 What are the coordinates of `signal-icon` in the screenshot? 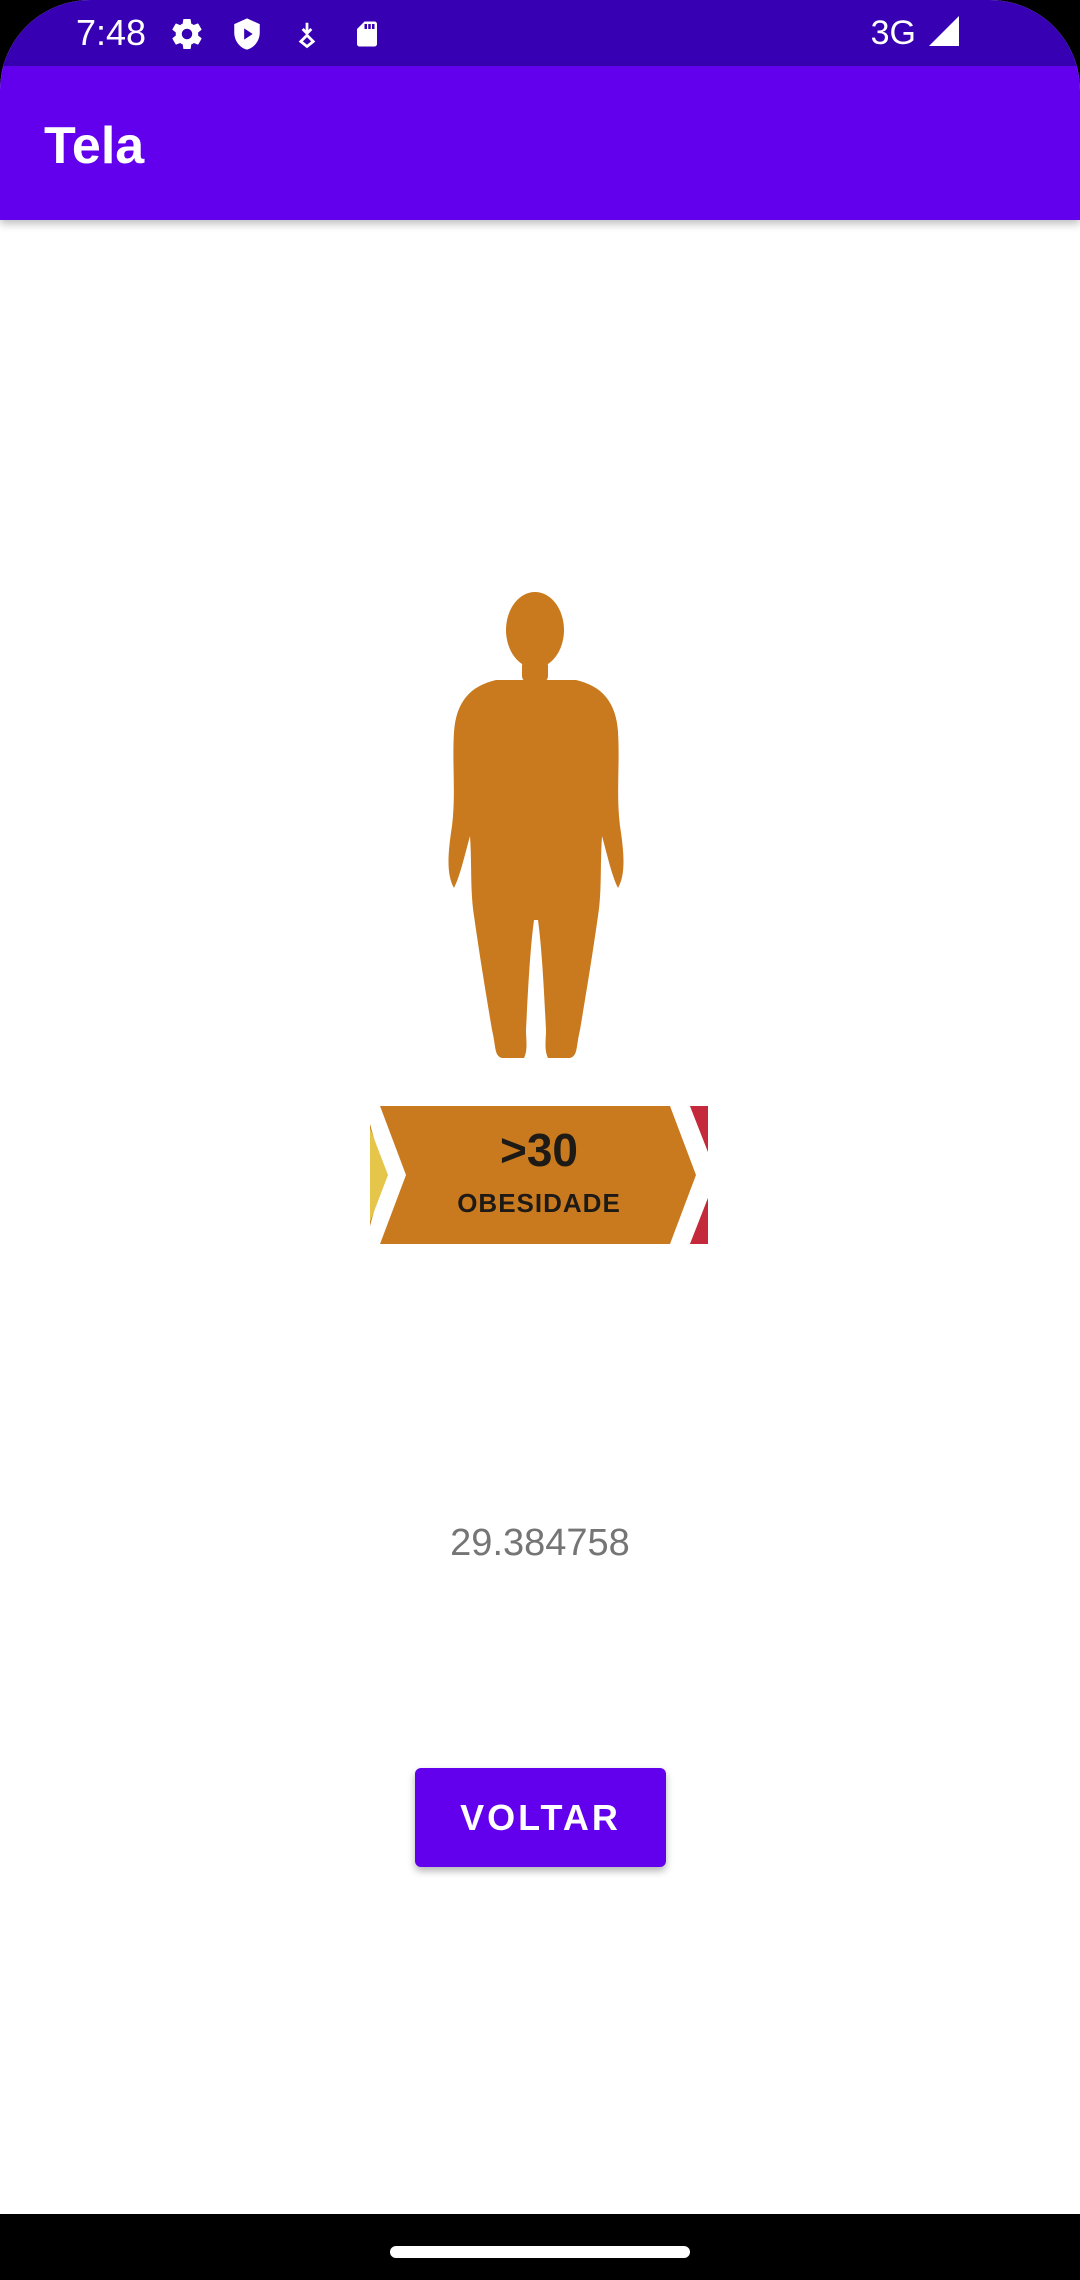 It's located at (944, 33).